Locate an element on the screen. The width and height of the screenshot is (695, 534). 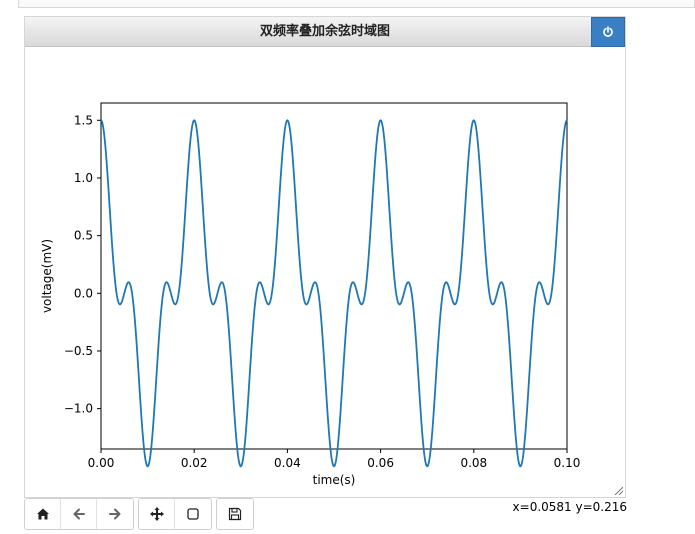
x-tick-label: 0.04 is located at coordinates (287, 463).